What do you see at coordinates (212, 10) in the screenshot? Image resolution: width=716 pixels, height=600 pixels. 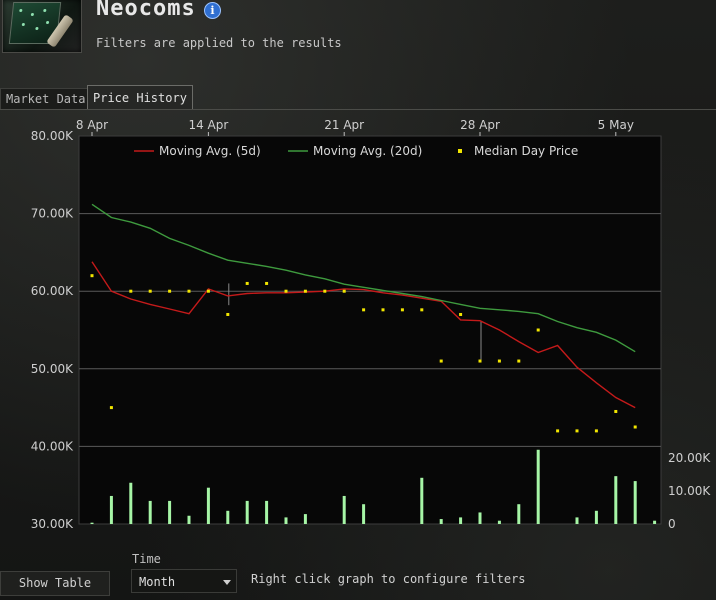 I see `info-icon: i` at bounding box center [212, 10].